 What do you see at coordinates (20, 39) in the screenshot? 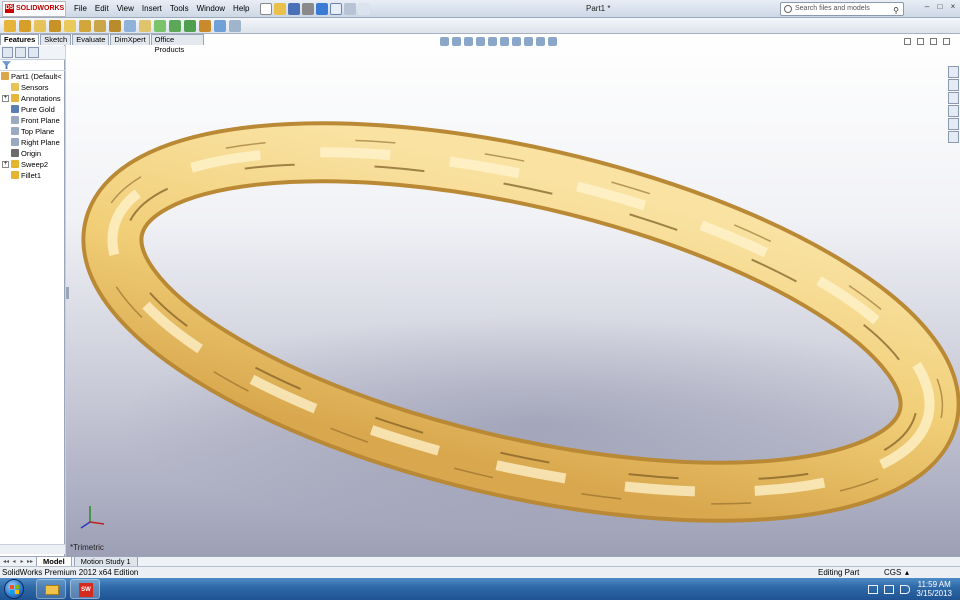
I see `tab-features: Features` at bounding box center [20, 39].